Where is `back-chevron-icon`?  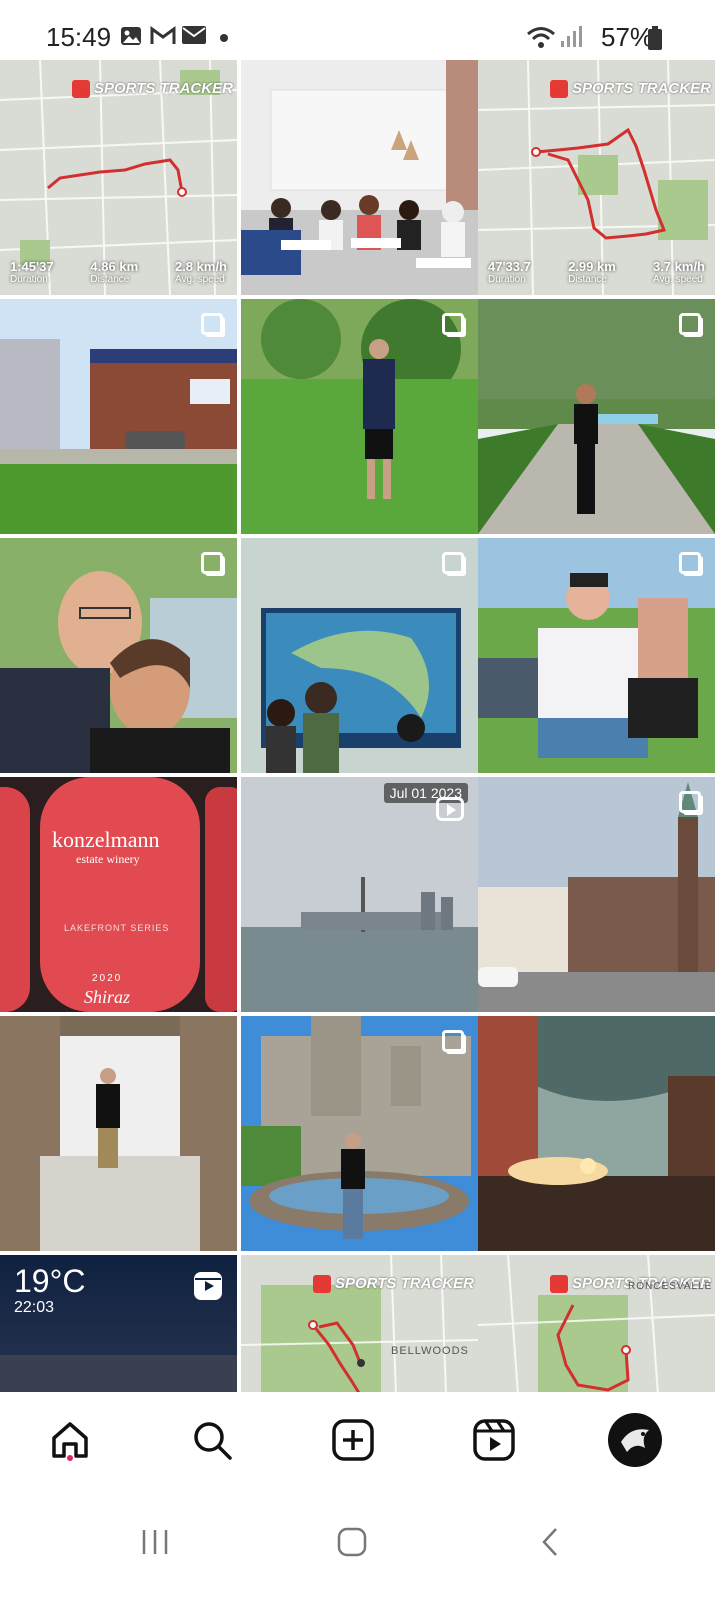 back-chevron-icon is located at coordinates (549, 1542).